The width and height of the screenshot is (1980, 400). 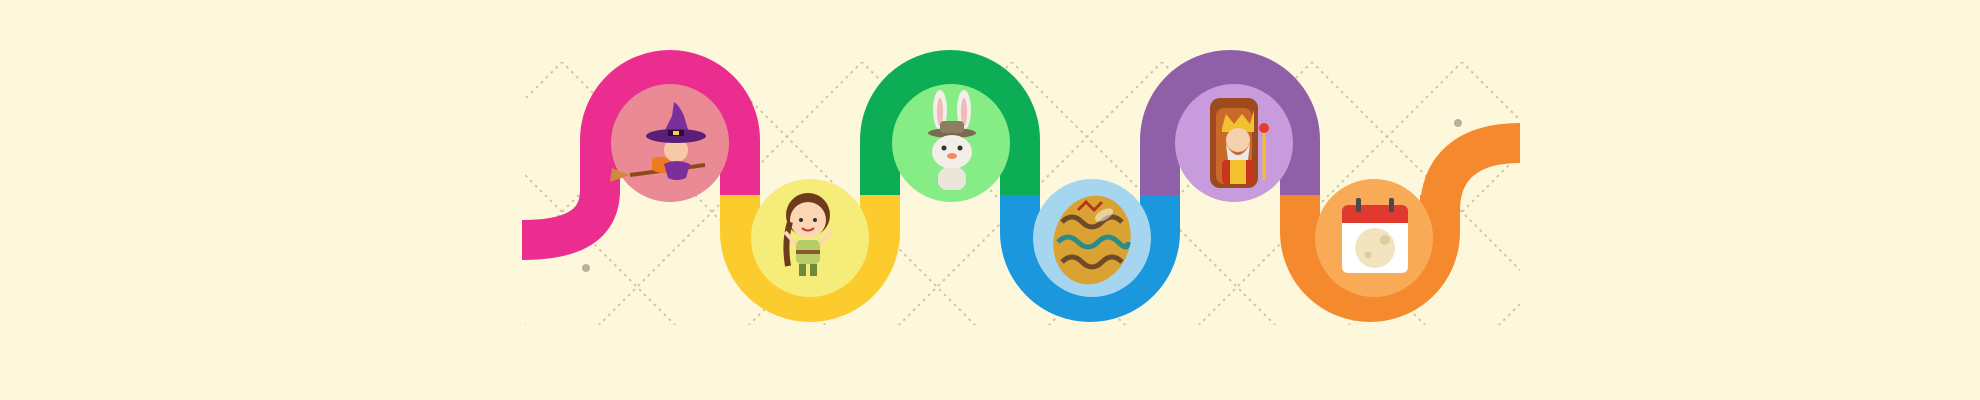 I want to click on road-segment-end-tail, so click(x=1470, y=167).